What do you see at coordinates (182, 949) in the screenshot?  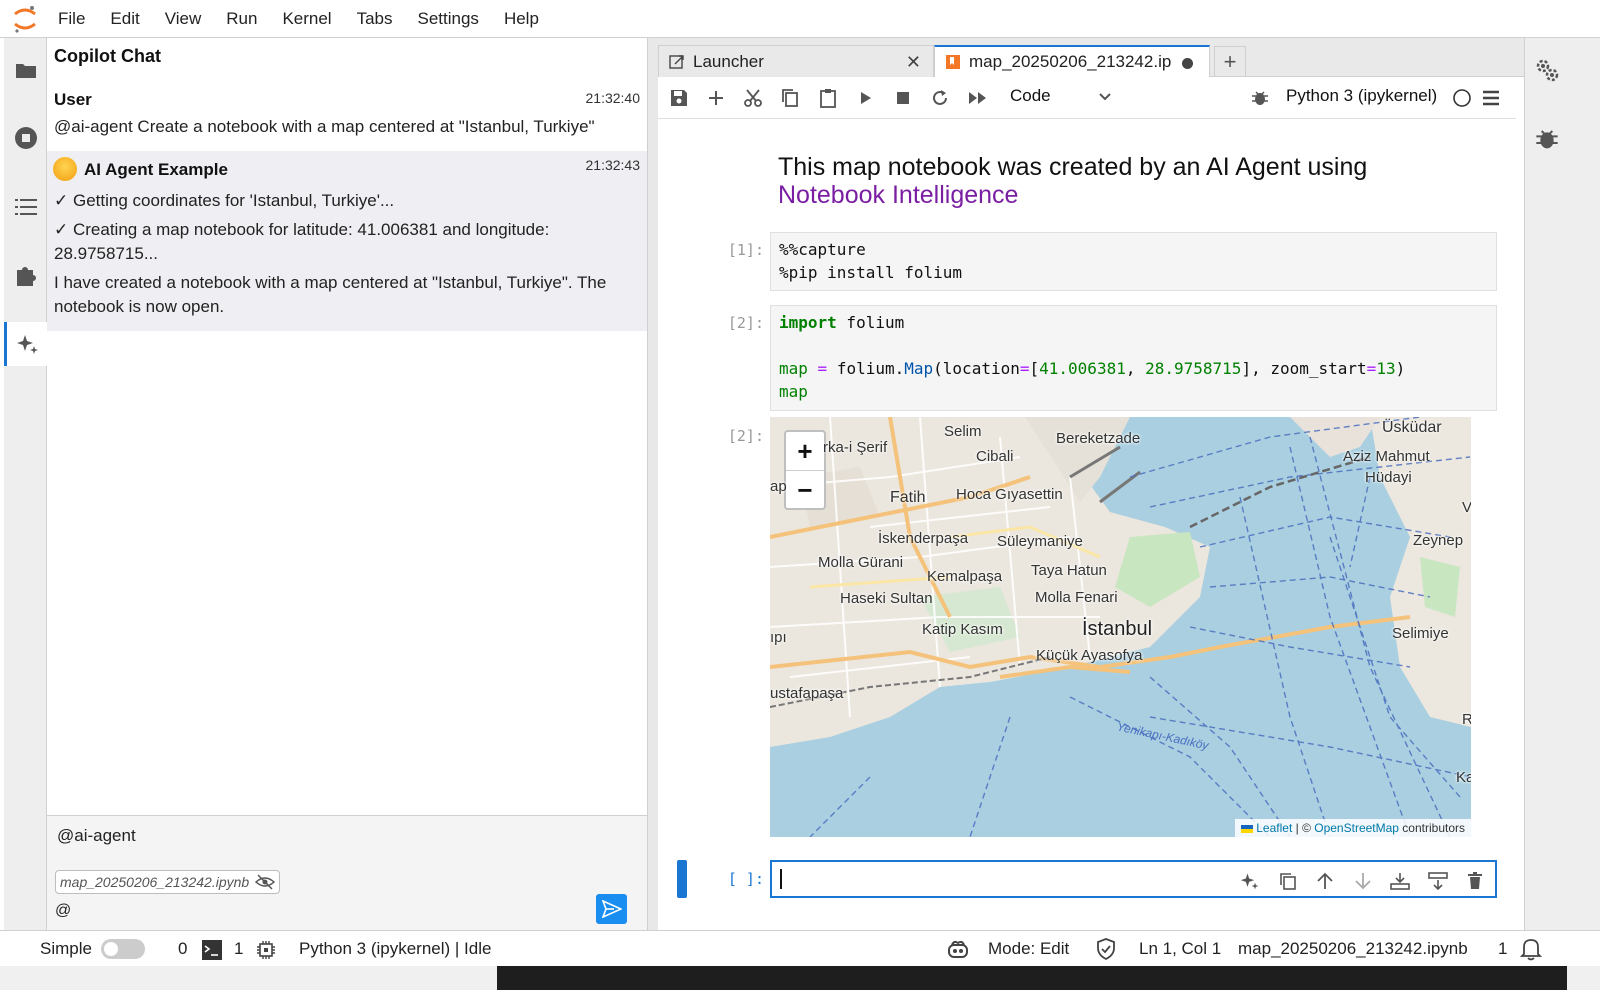 I see `terminal-count: 0` at bounding box center [182, 949].